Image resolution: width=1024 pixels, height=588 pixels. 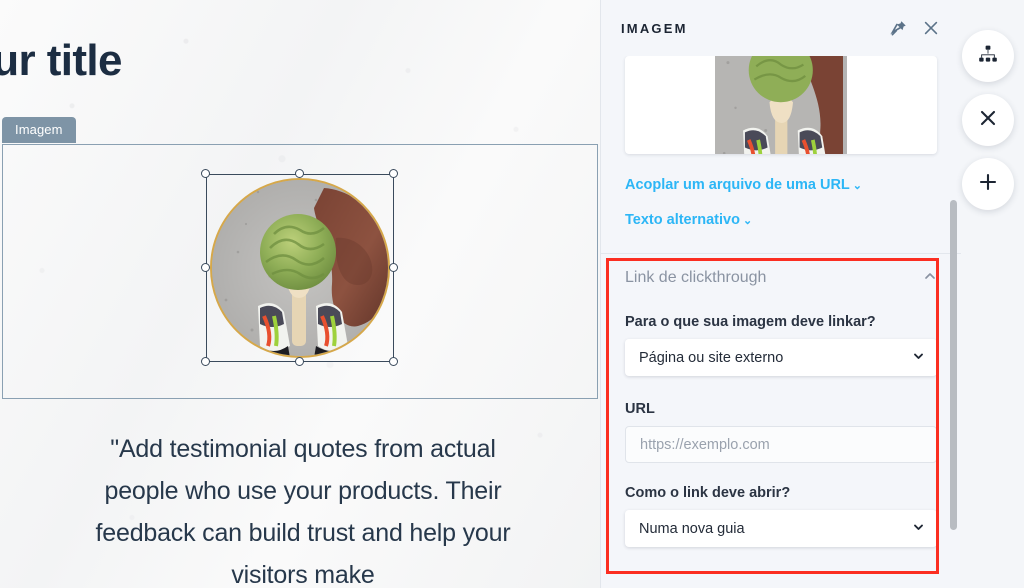 I want to click on resize-handle-top-right, so click(x=393, y=173).